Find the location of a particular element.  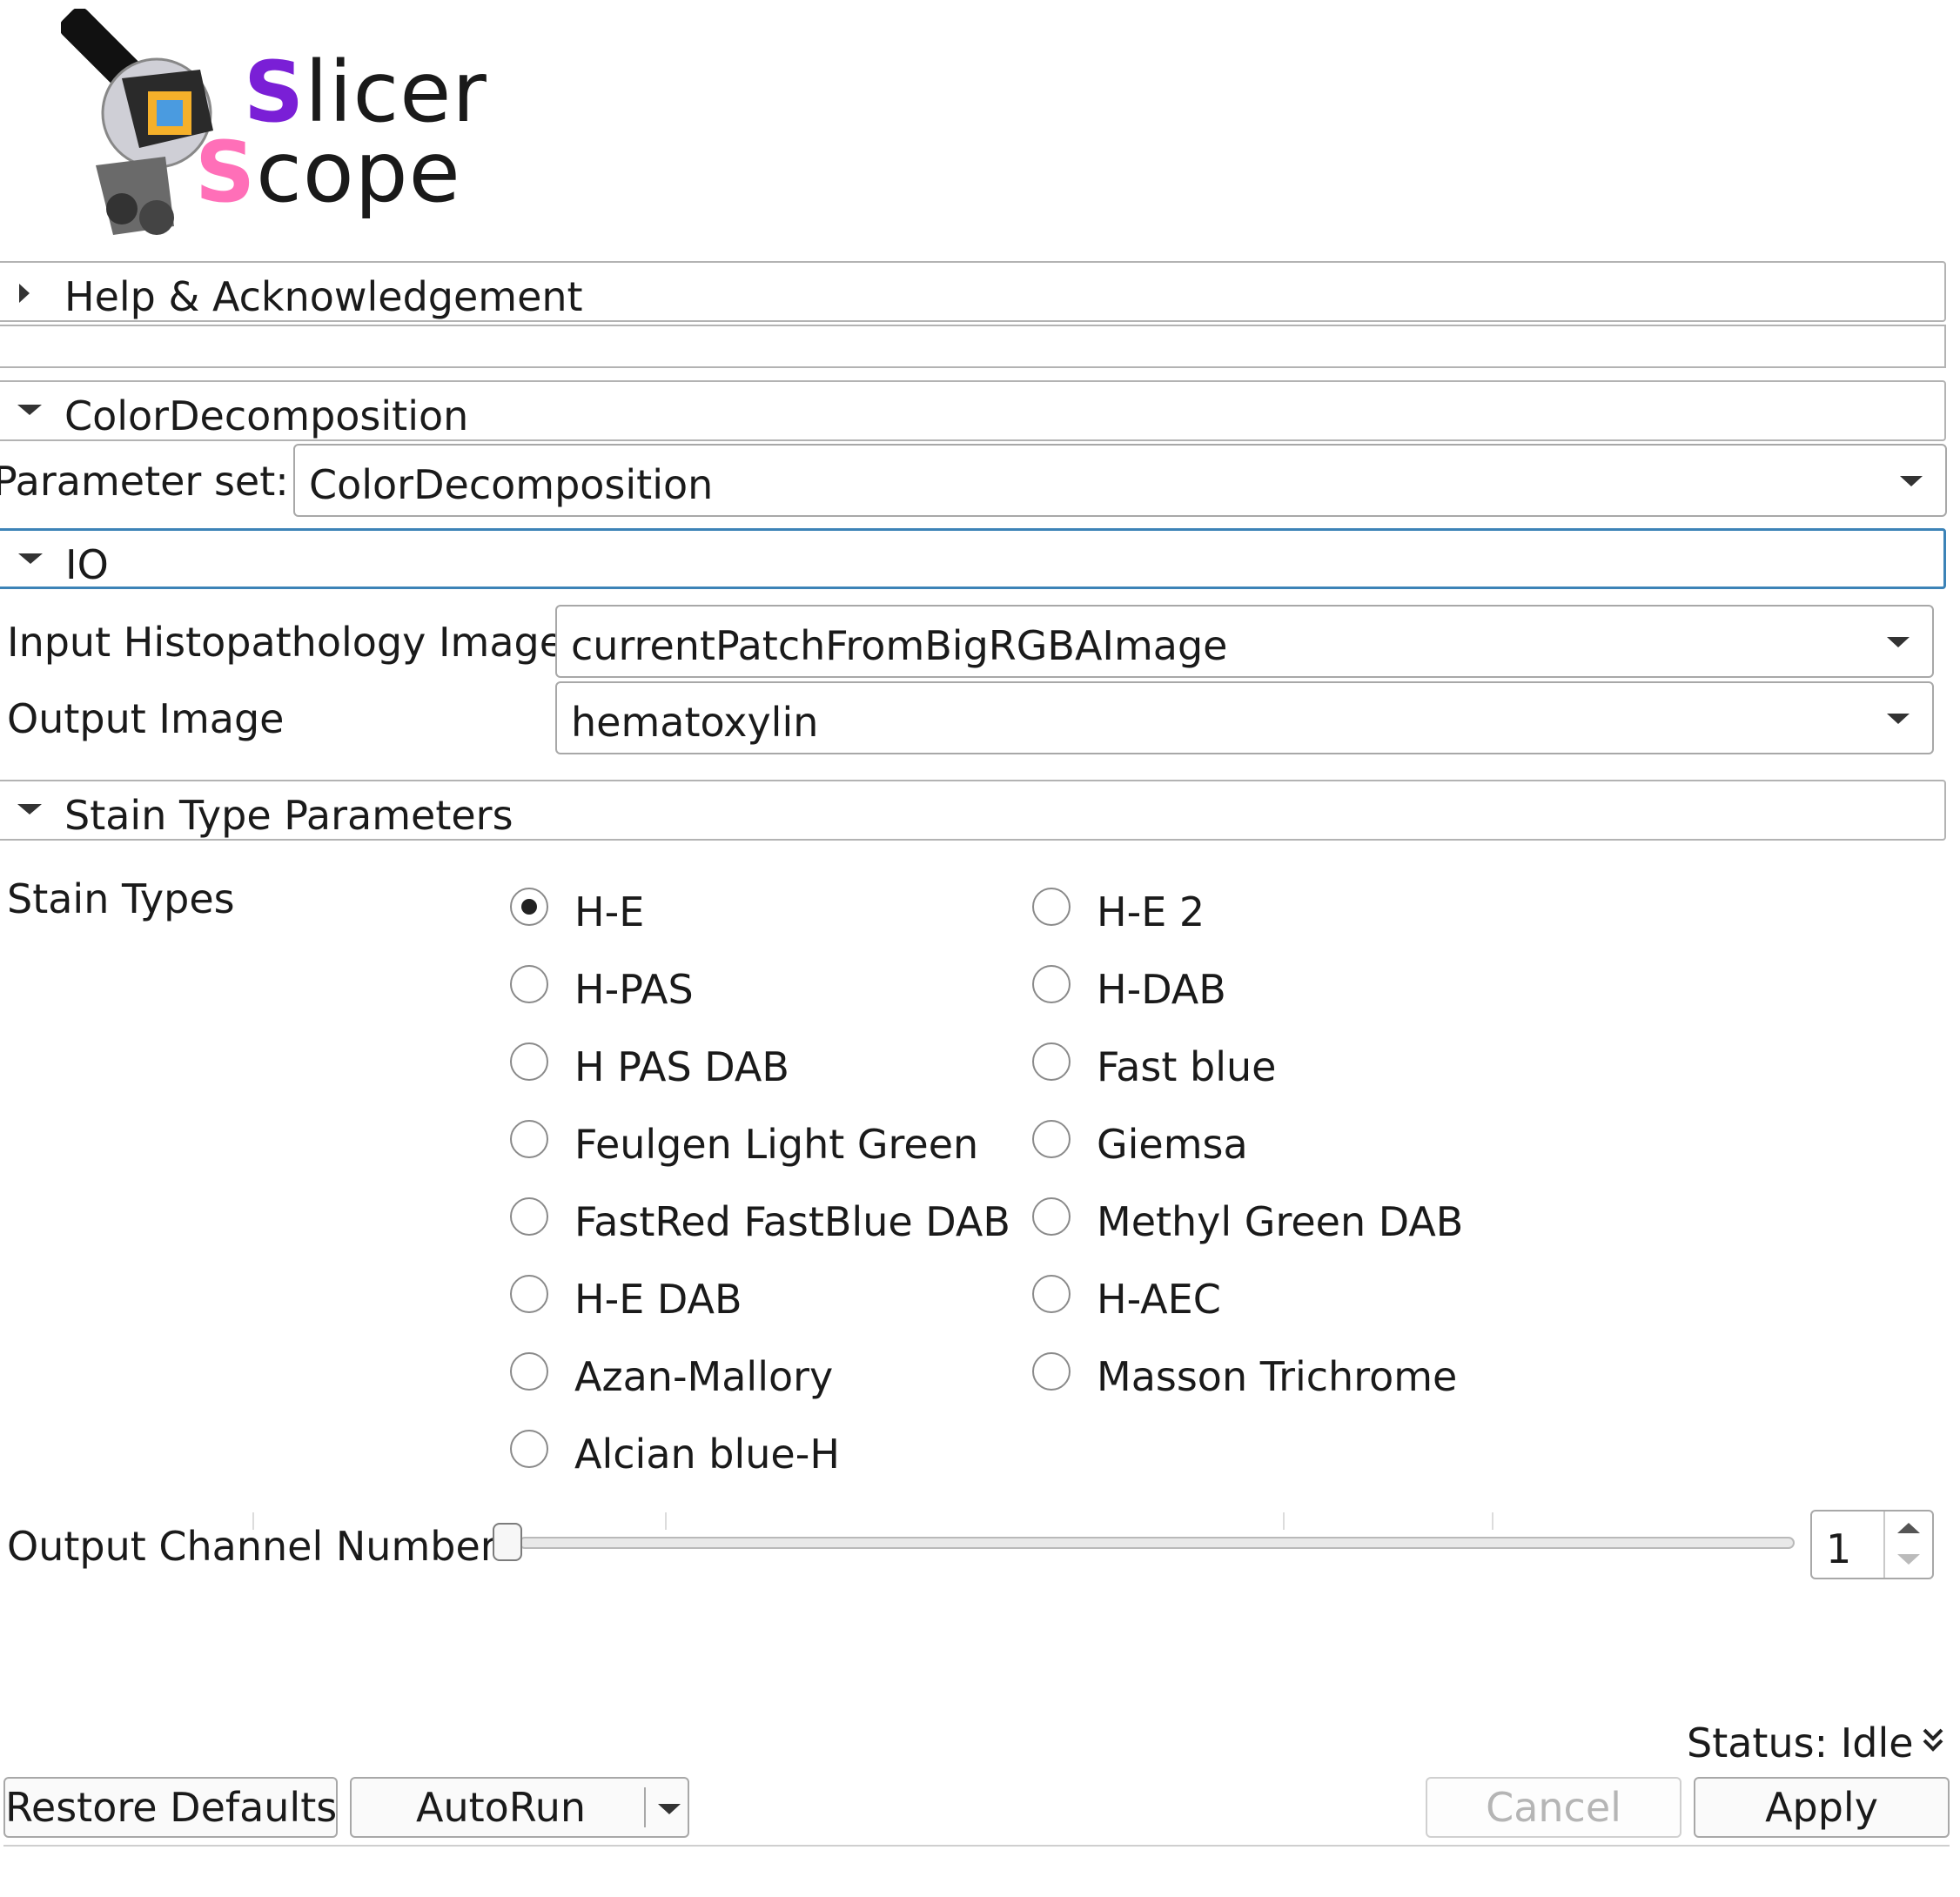

stain-type-option: H-E is located at coordinates (771, 909).